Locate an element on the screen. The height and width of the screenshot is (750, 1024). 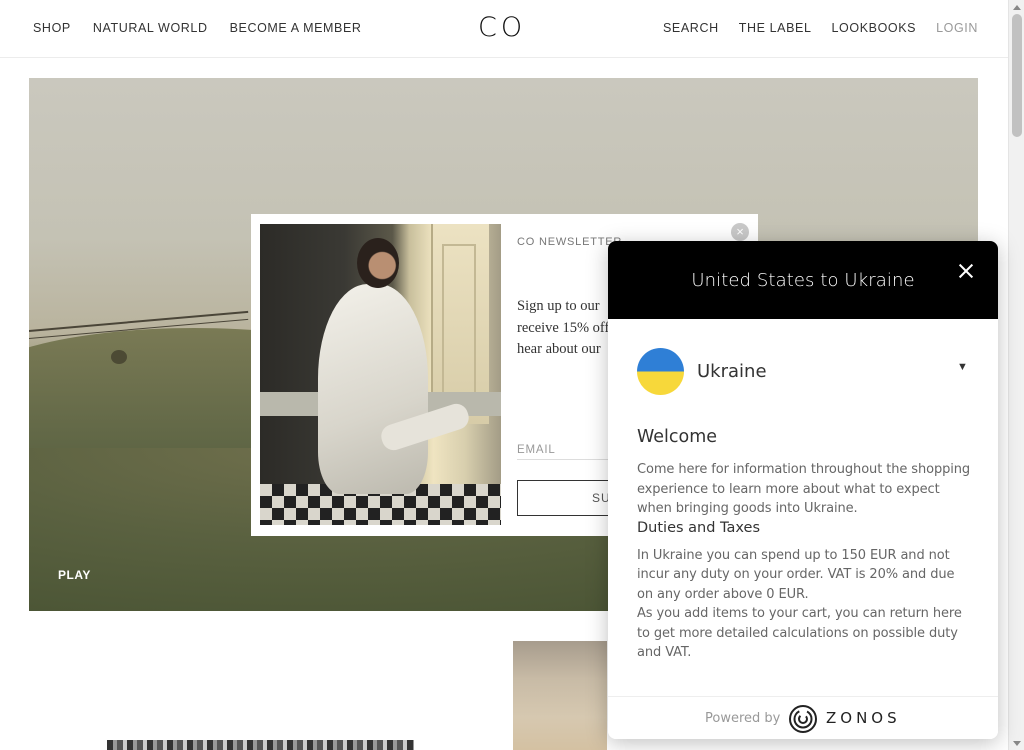
duties-heading: Duties and Taxes is located at coordinates (698, 527).